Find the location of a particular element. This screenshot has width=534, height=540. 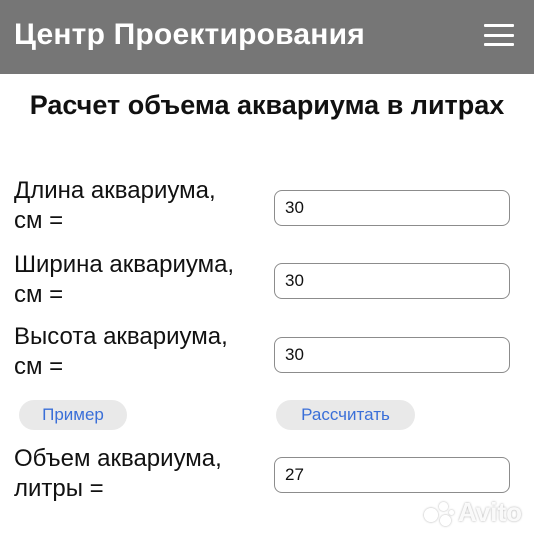

avito-dots-icon is located at coordinates (438, 513).